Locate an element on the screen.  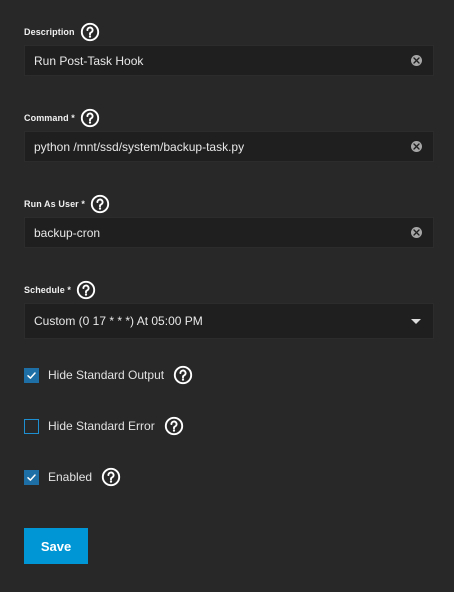
enabled-label: Enabled is located at coordinates (70, 477).